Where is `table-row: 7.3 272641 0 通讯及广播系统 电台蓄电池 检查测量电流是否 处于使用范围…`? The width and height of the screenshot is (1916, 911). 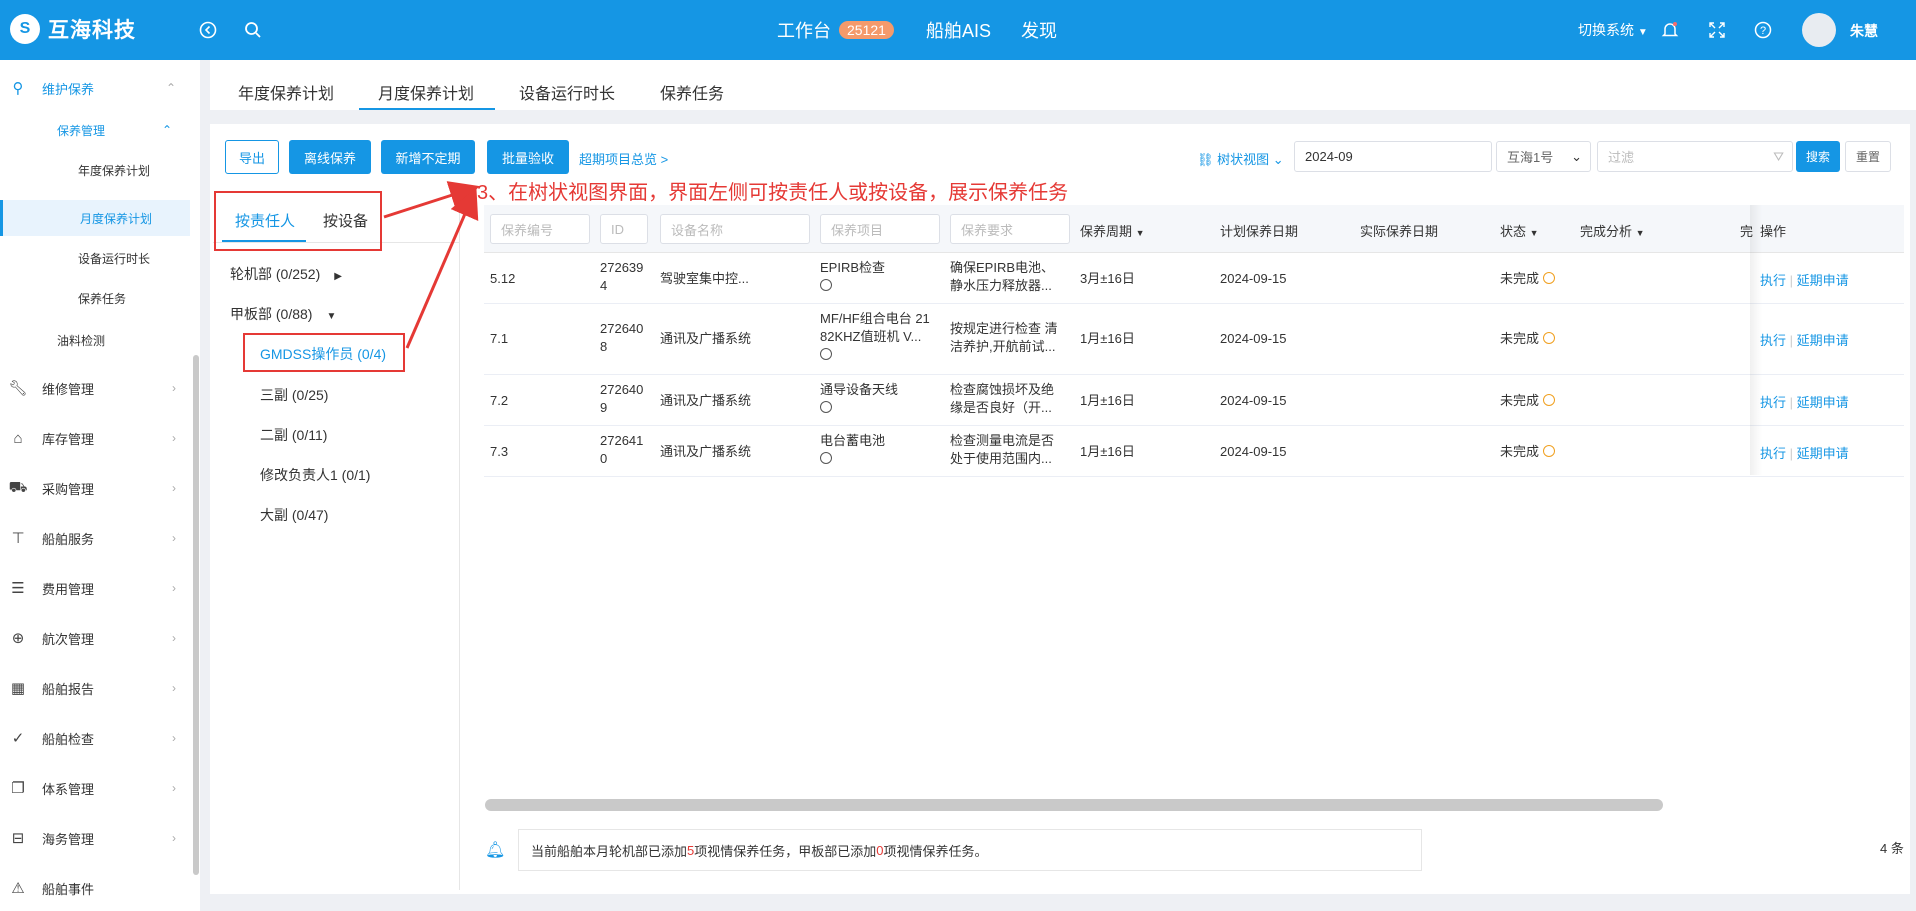 table-row: 7.3 272641 0 通讯及广播系统 电台蓄电池 检查测量电流是否 处于使用范围… is located at coordinates (1194, 451).